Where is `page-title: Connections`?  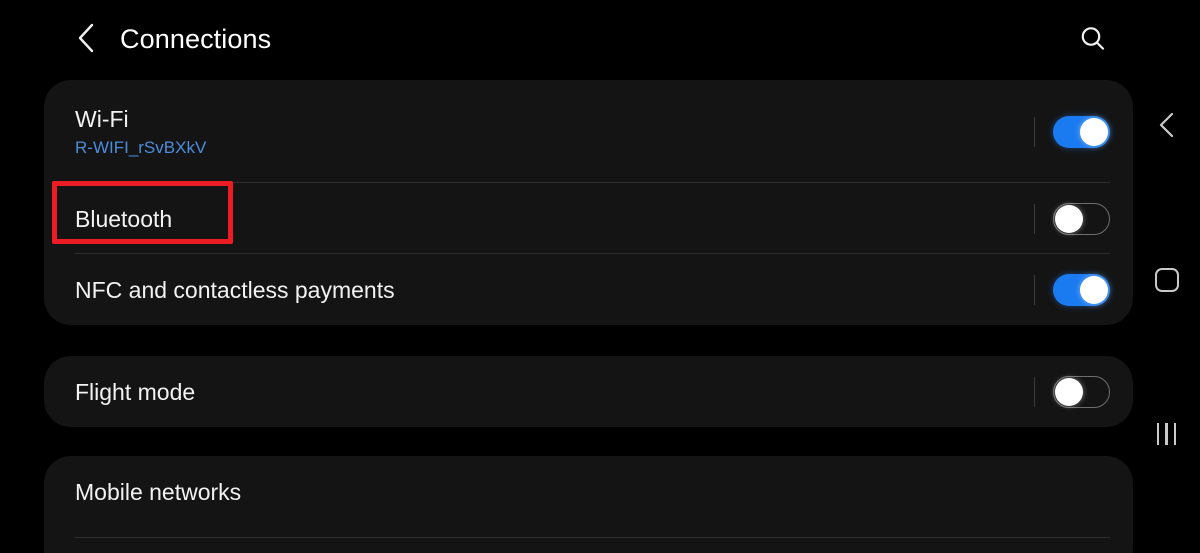 page-title: Connections is located at coordinates (196, 39).